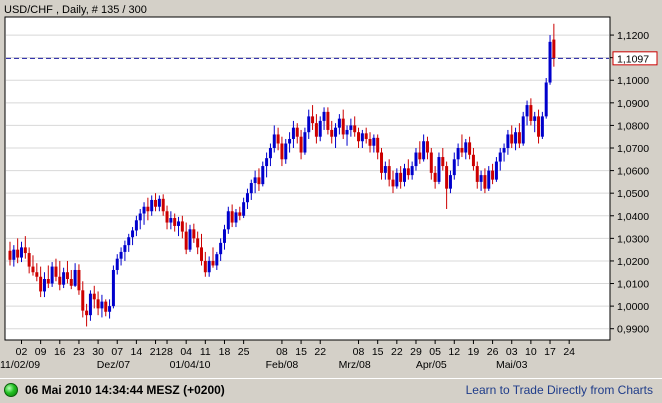 The width and height of the screenshot is (662, 403). Describe the element at coordinates (633, 104) in the screenshot. I see `y-tick-label: 1,0900` at that location.